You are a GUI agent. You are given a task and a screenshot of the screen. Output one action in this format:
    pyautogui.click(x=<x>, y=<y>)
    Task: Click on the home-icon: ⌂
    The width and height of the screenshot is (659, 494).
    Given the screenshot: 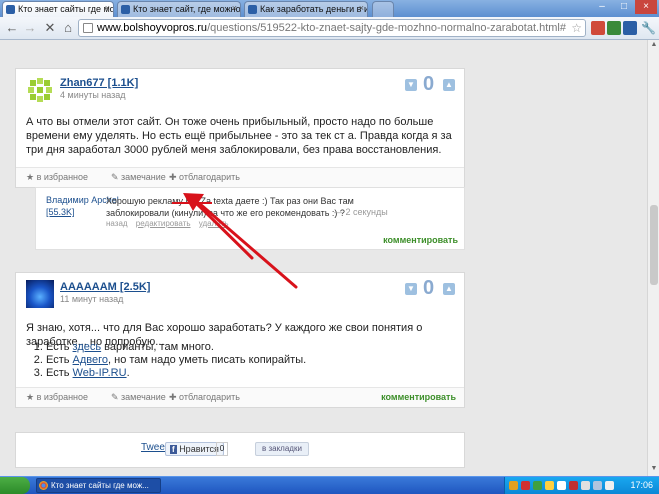 What is the action you would take?
    pyautogui.click(x=68, y=28)
    